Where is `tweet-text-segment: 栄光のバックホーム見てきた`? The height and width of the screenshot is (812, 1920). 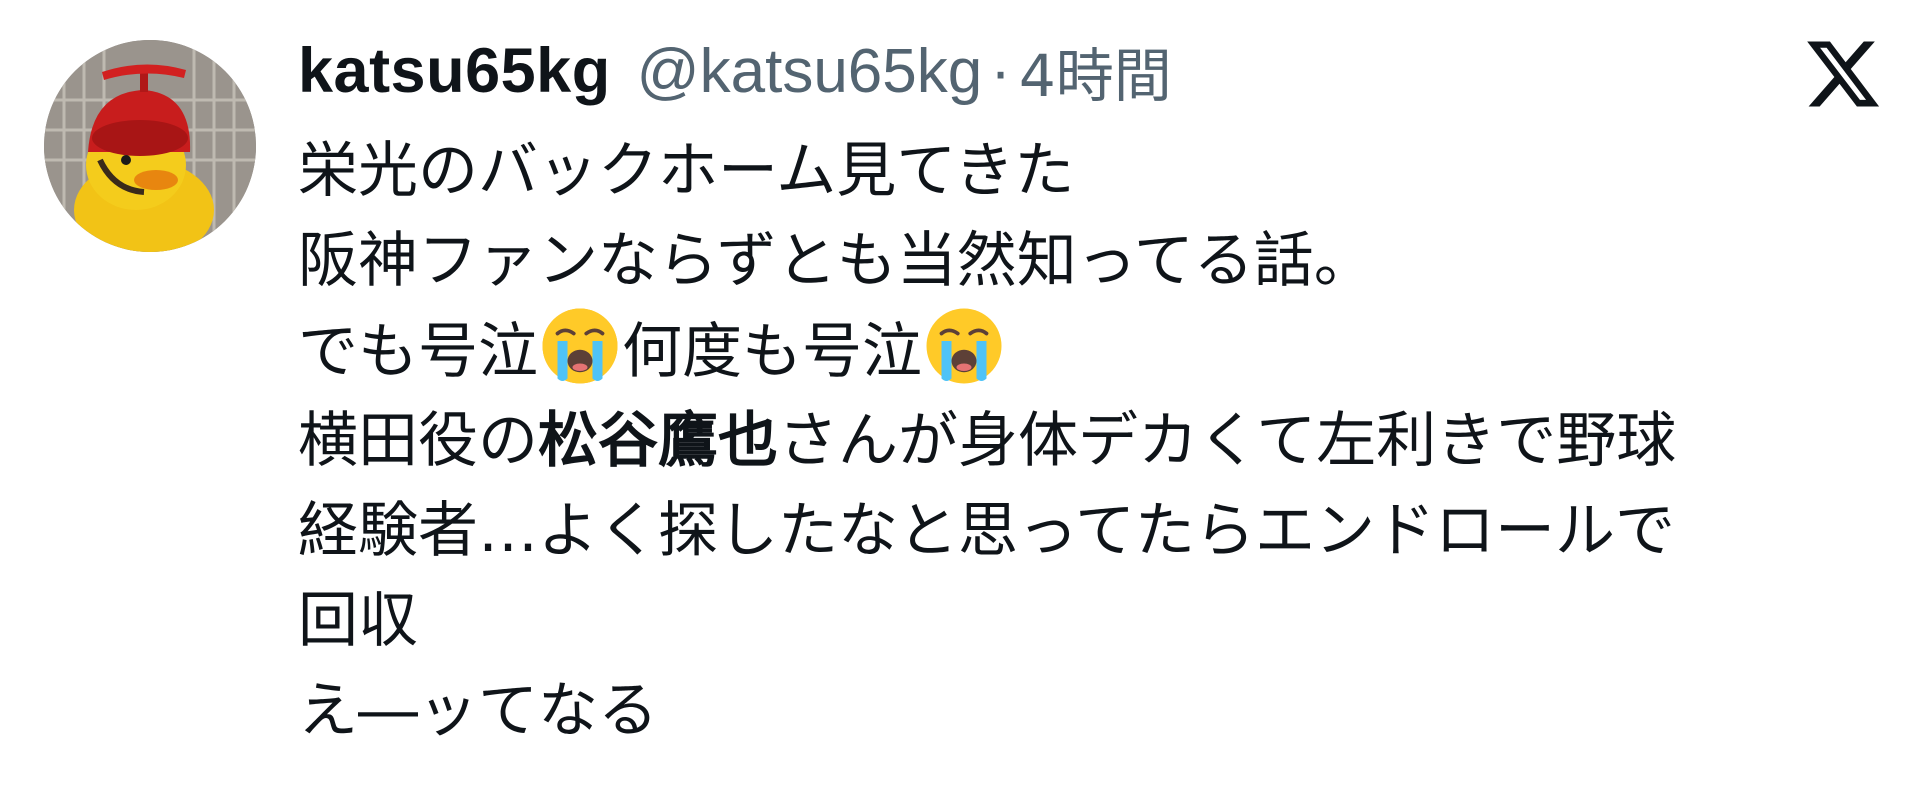 tweet-text-segment: 栄光のバックホーム見てきた is located at coordinates (686, 171).